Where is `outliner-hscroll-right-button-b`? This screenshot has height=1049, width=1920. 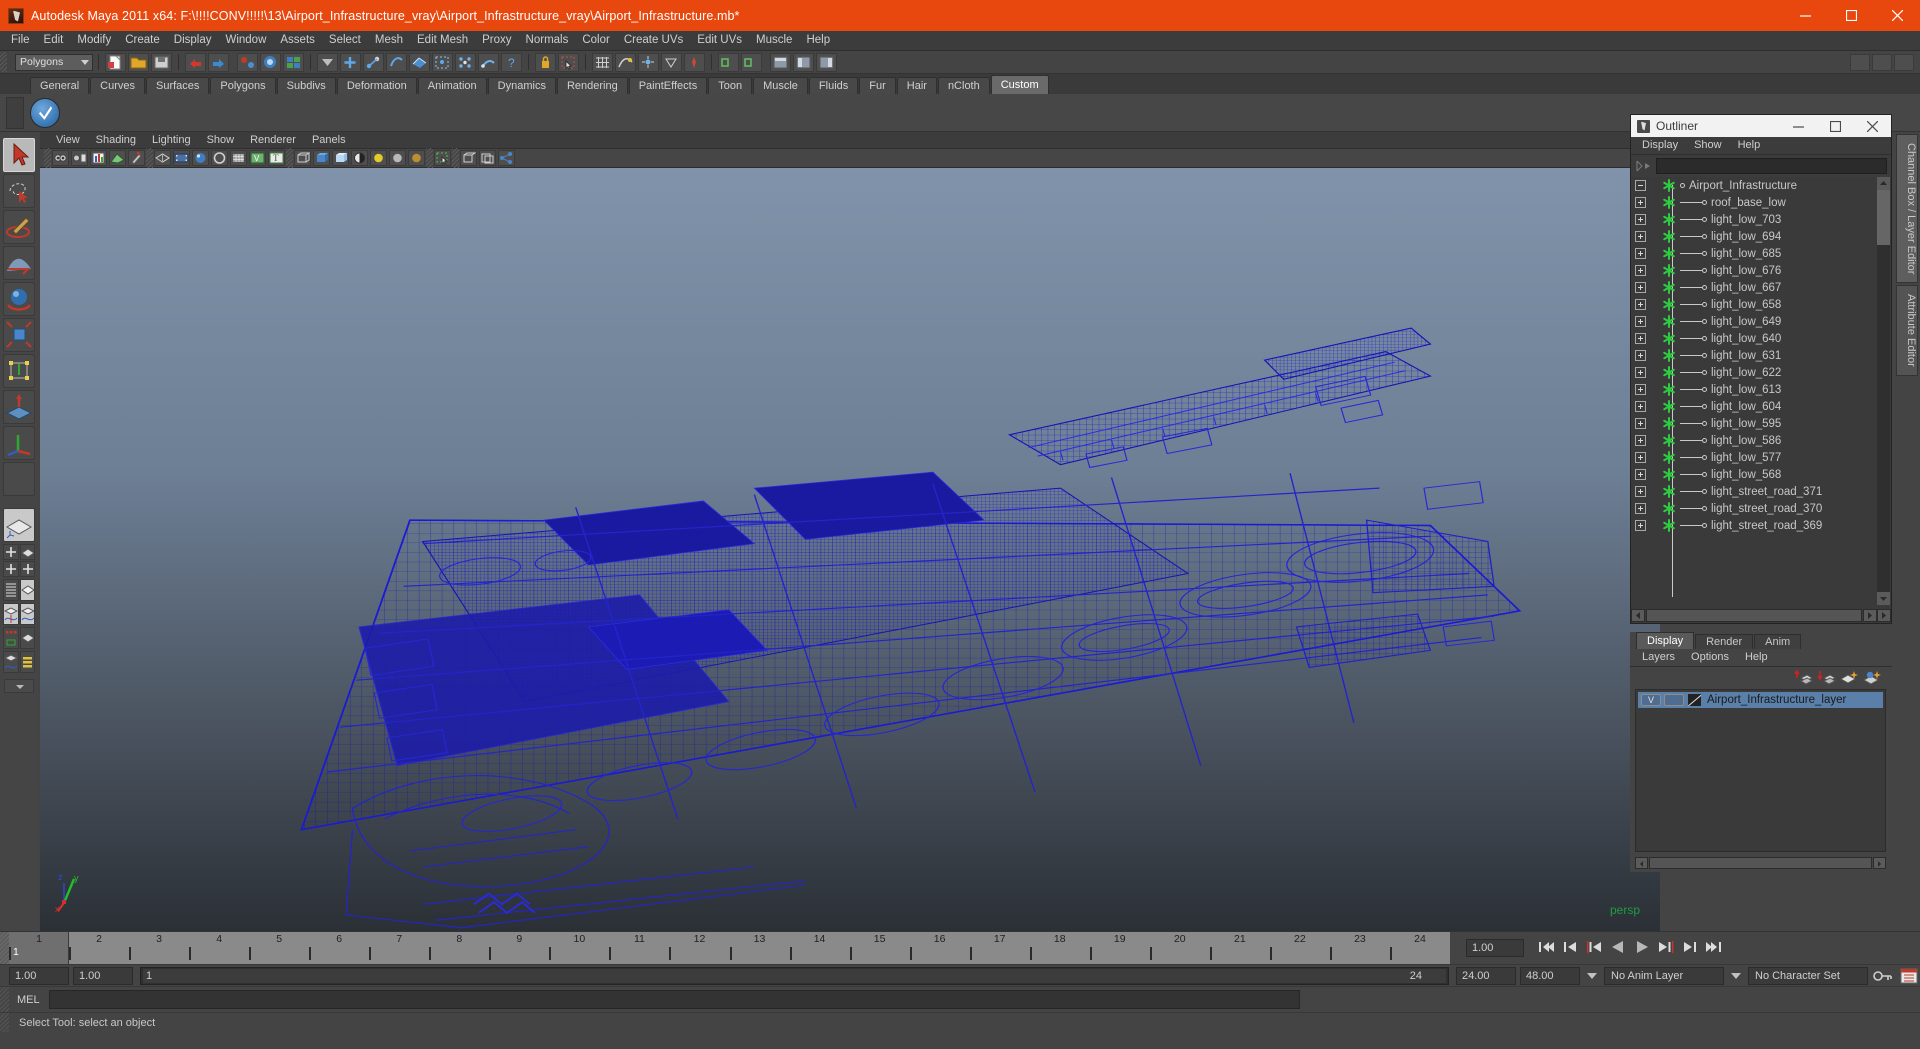
outliner-hscroll-right-button-b is located at coordinates (1884, 615).